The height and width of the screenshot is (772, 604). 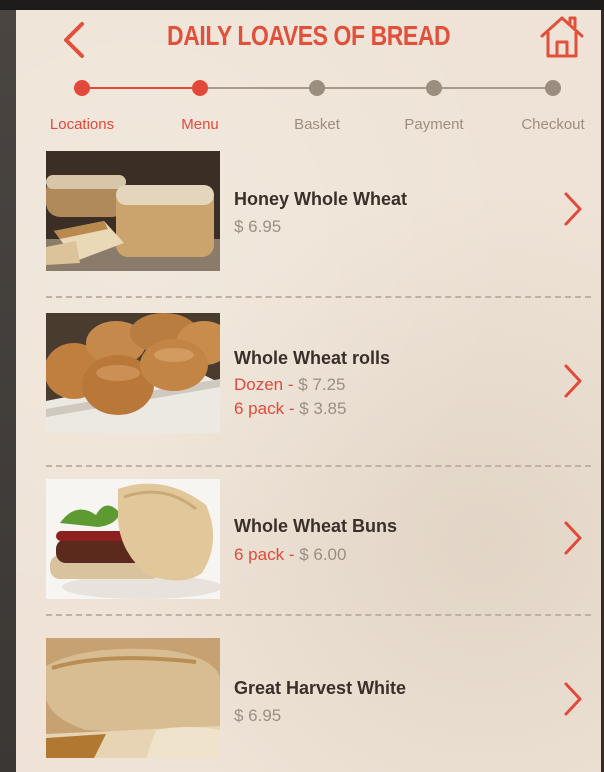 What do you see at coordinates (290, 408) in the screenshot?
I see `product-option: 6 pack - $ 3.85` at bounding box center [290, 408].